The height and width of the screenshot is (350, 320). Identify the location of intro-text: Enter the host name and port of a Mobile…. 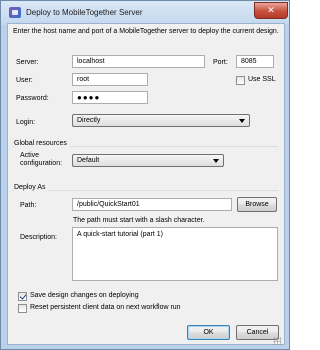
(146, 31).